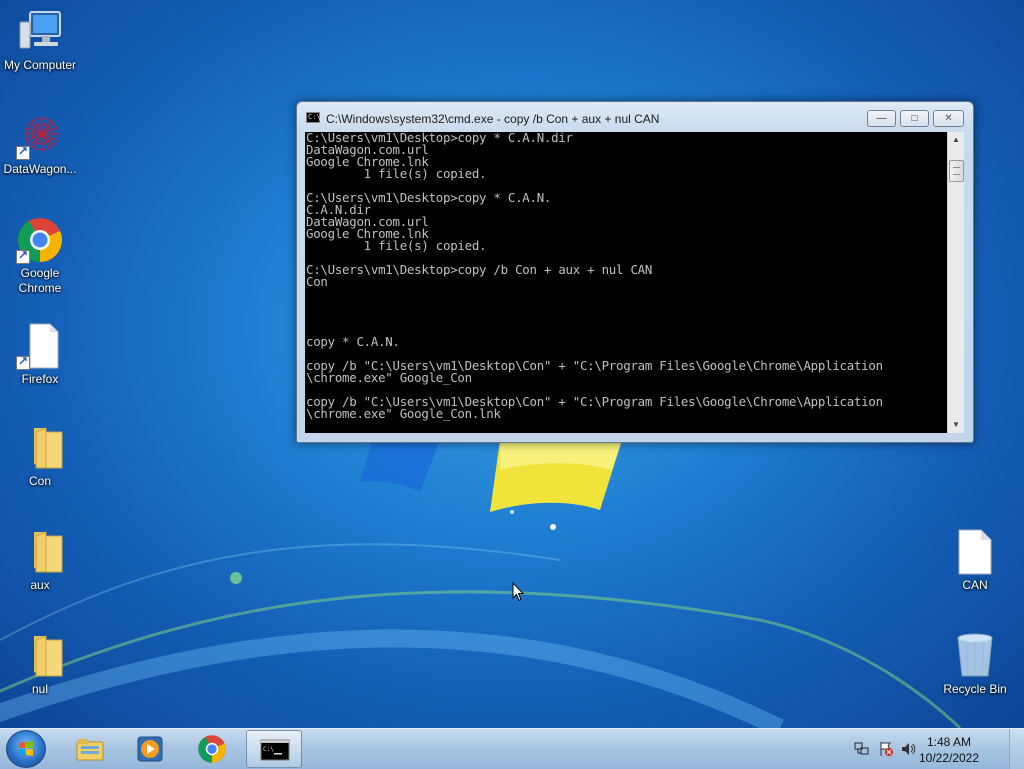 The height and width of the screenshot is (769, 1024). I want to click on desktop-icon-can: CAN, so click(975, 560).